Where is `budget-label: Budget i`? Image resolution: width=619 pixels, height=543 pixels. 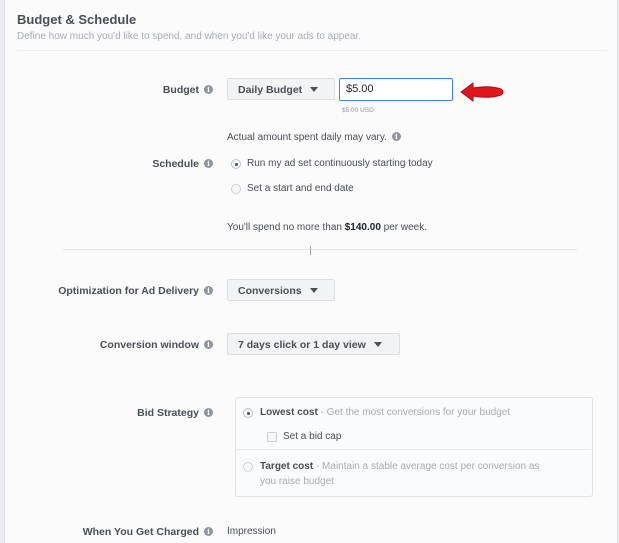
budget-label: Budget i is located at coordinates (188, 90).